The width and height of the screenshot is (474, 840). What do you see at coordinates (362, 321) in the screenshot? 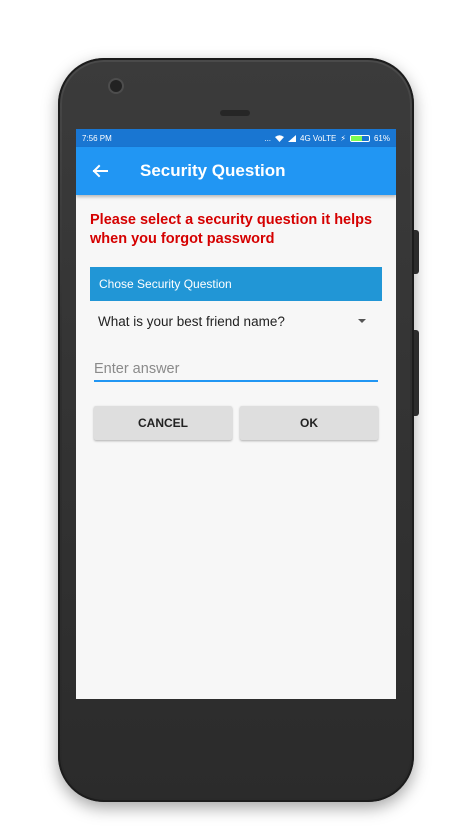
I see `caret-down-icon` at bounding box center [362, 321].